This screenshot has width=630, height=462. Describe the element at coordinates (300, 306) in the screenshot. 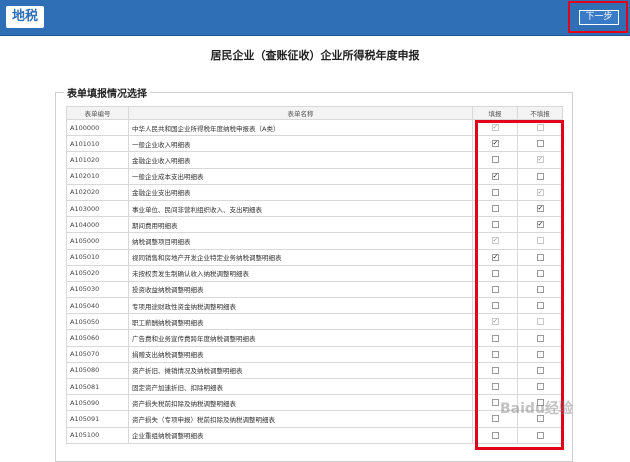

I see `form-name: 专项用途财政性资金纳税调整明细表` at that location.